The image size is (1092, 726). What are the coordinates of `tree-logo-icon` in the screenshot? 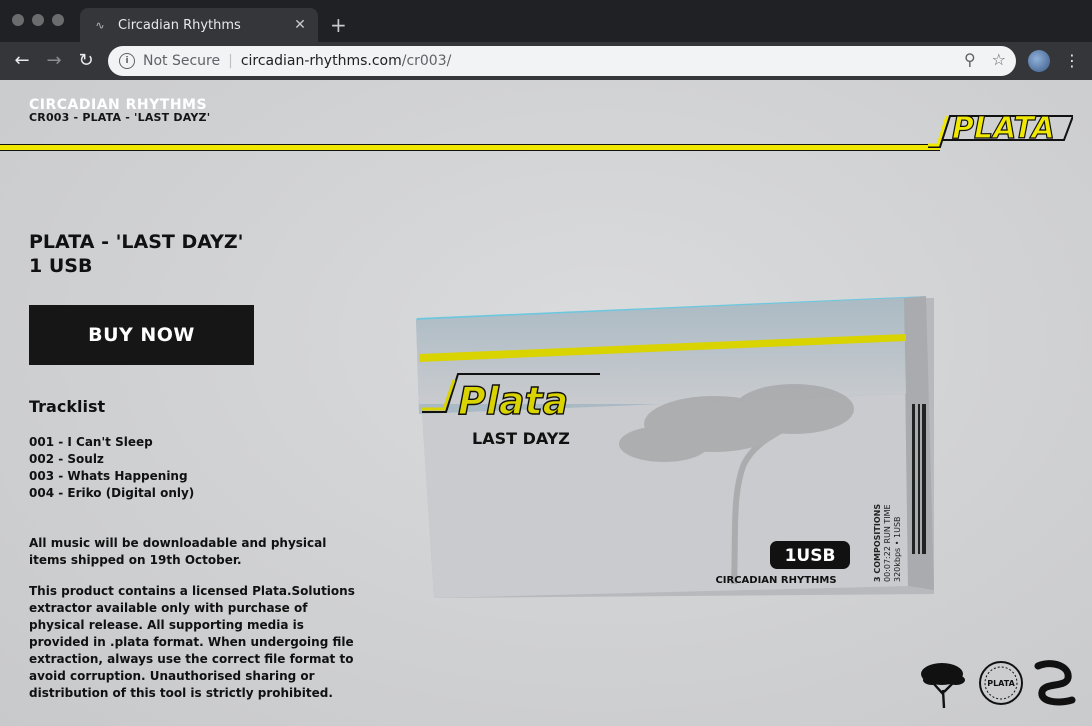 It's located at (944, 685).